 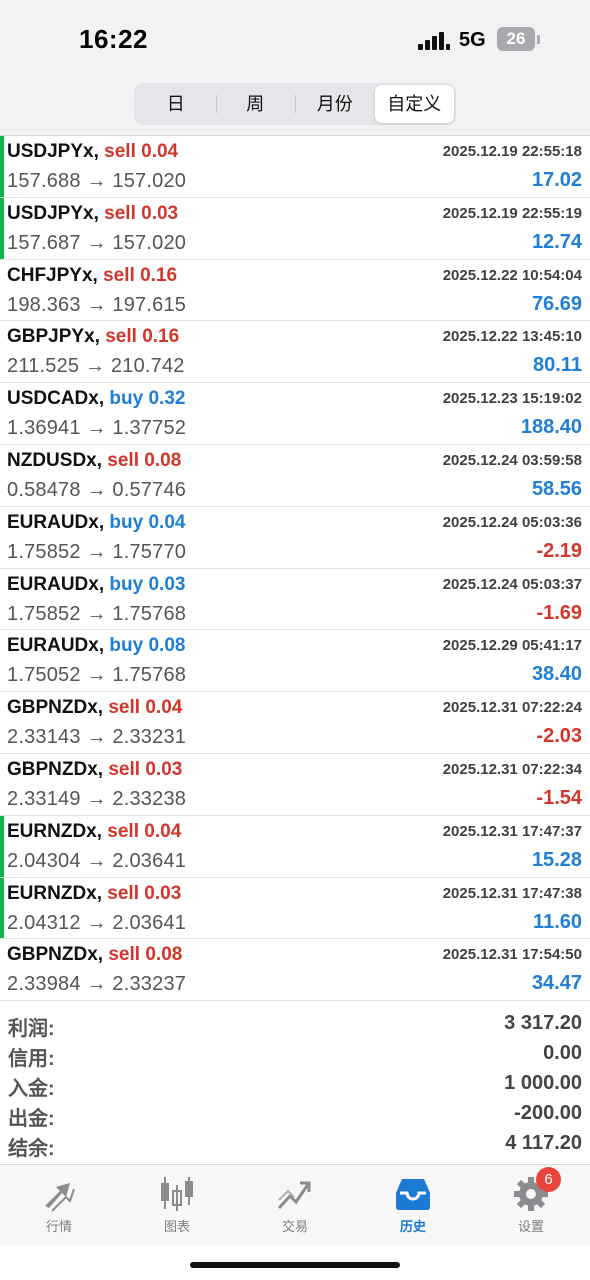 What do you see at coordinates (295, 1025) in the screenshot?
I see `summary-row: 利润: 3 317.20` at bounding box center [295, 1025].